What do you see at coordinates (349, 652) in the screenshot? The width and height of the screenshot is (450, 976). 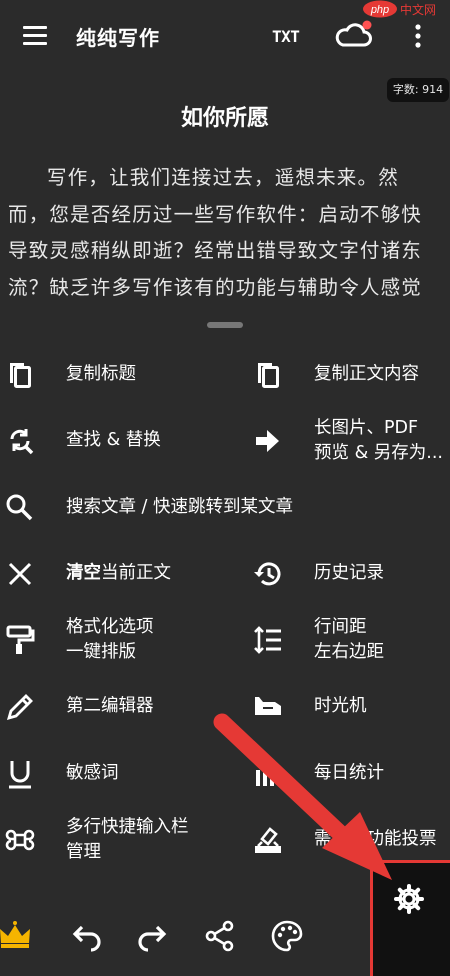 I see `spacing-label-2: 左右边距` at bounding box center [349, 652].